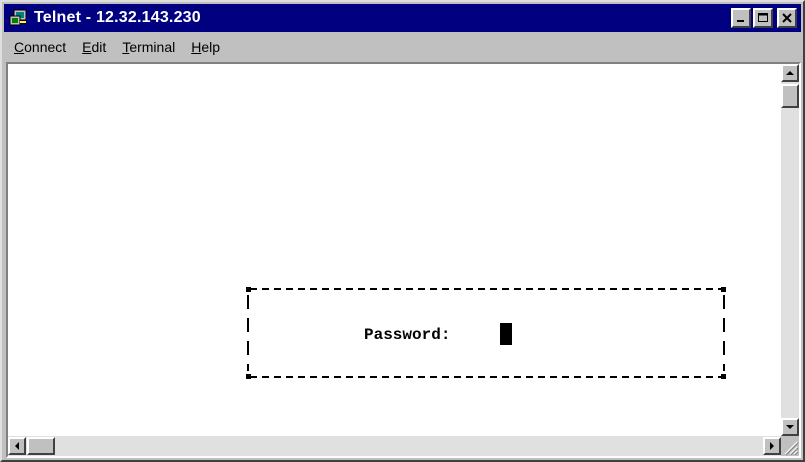 The image size is (805, 462). I want to click on close-icon, so click(787, 18).